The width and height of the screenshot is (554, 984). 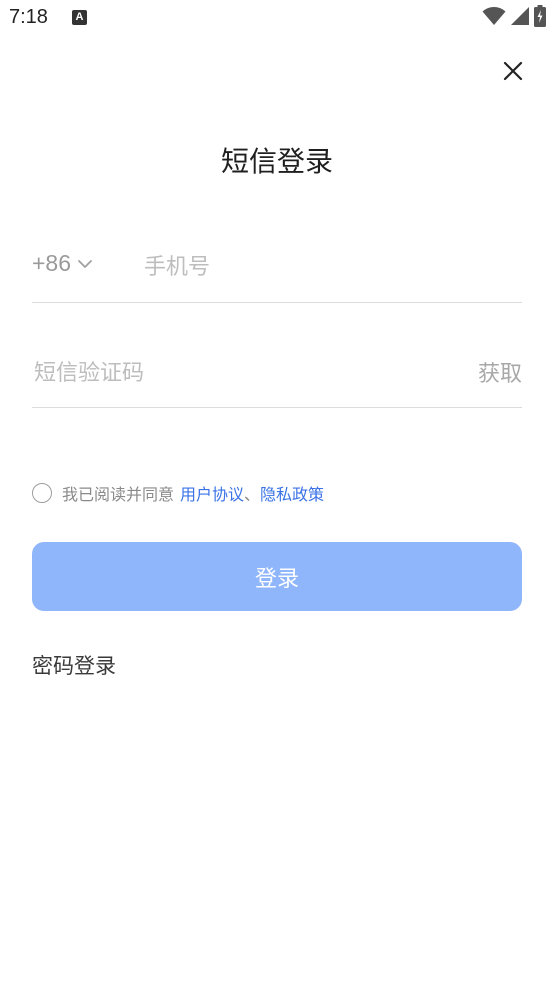 I want to click on signal-icon, so click(x=520, y=18).